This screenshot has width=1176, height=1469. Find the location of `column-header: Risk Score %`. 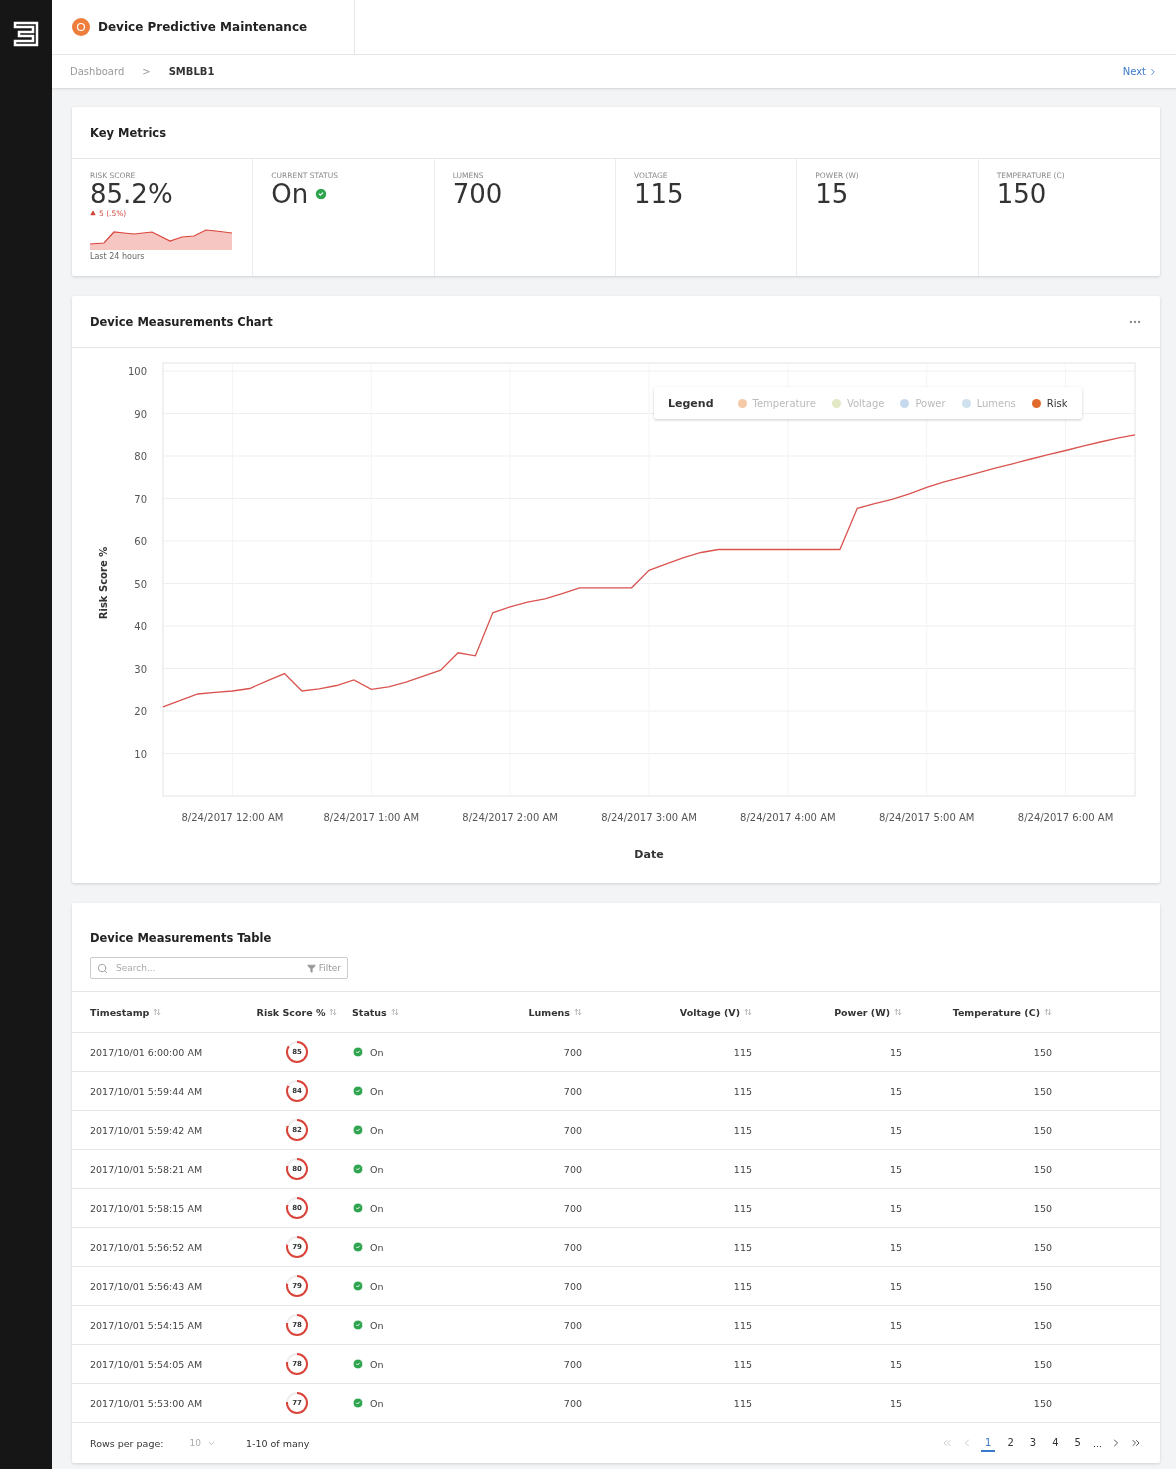

column-header: Risk Score % is located at coordinates (291, 1012).